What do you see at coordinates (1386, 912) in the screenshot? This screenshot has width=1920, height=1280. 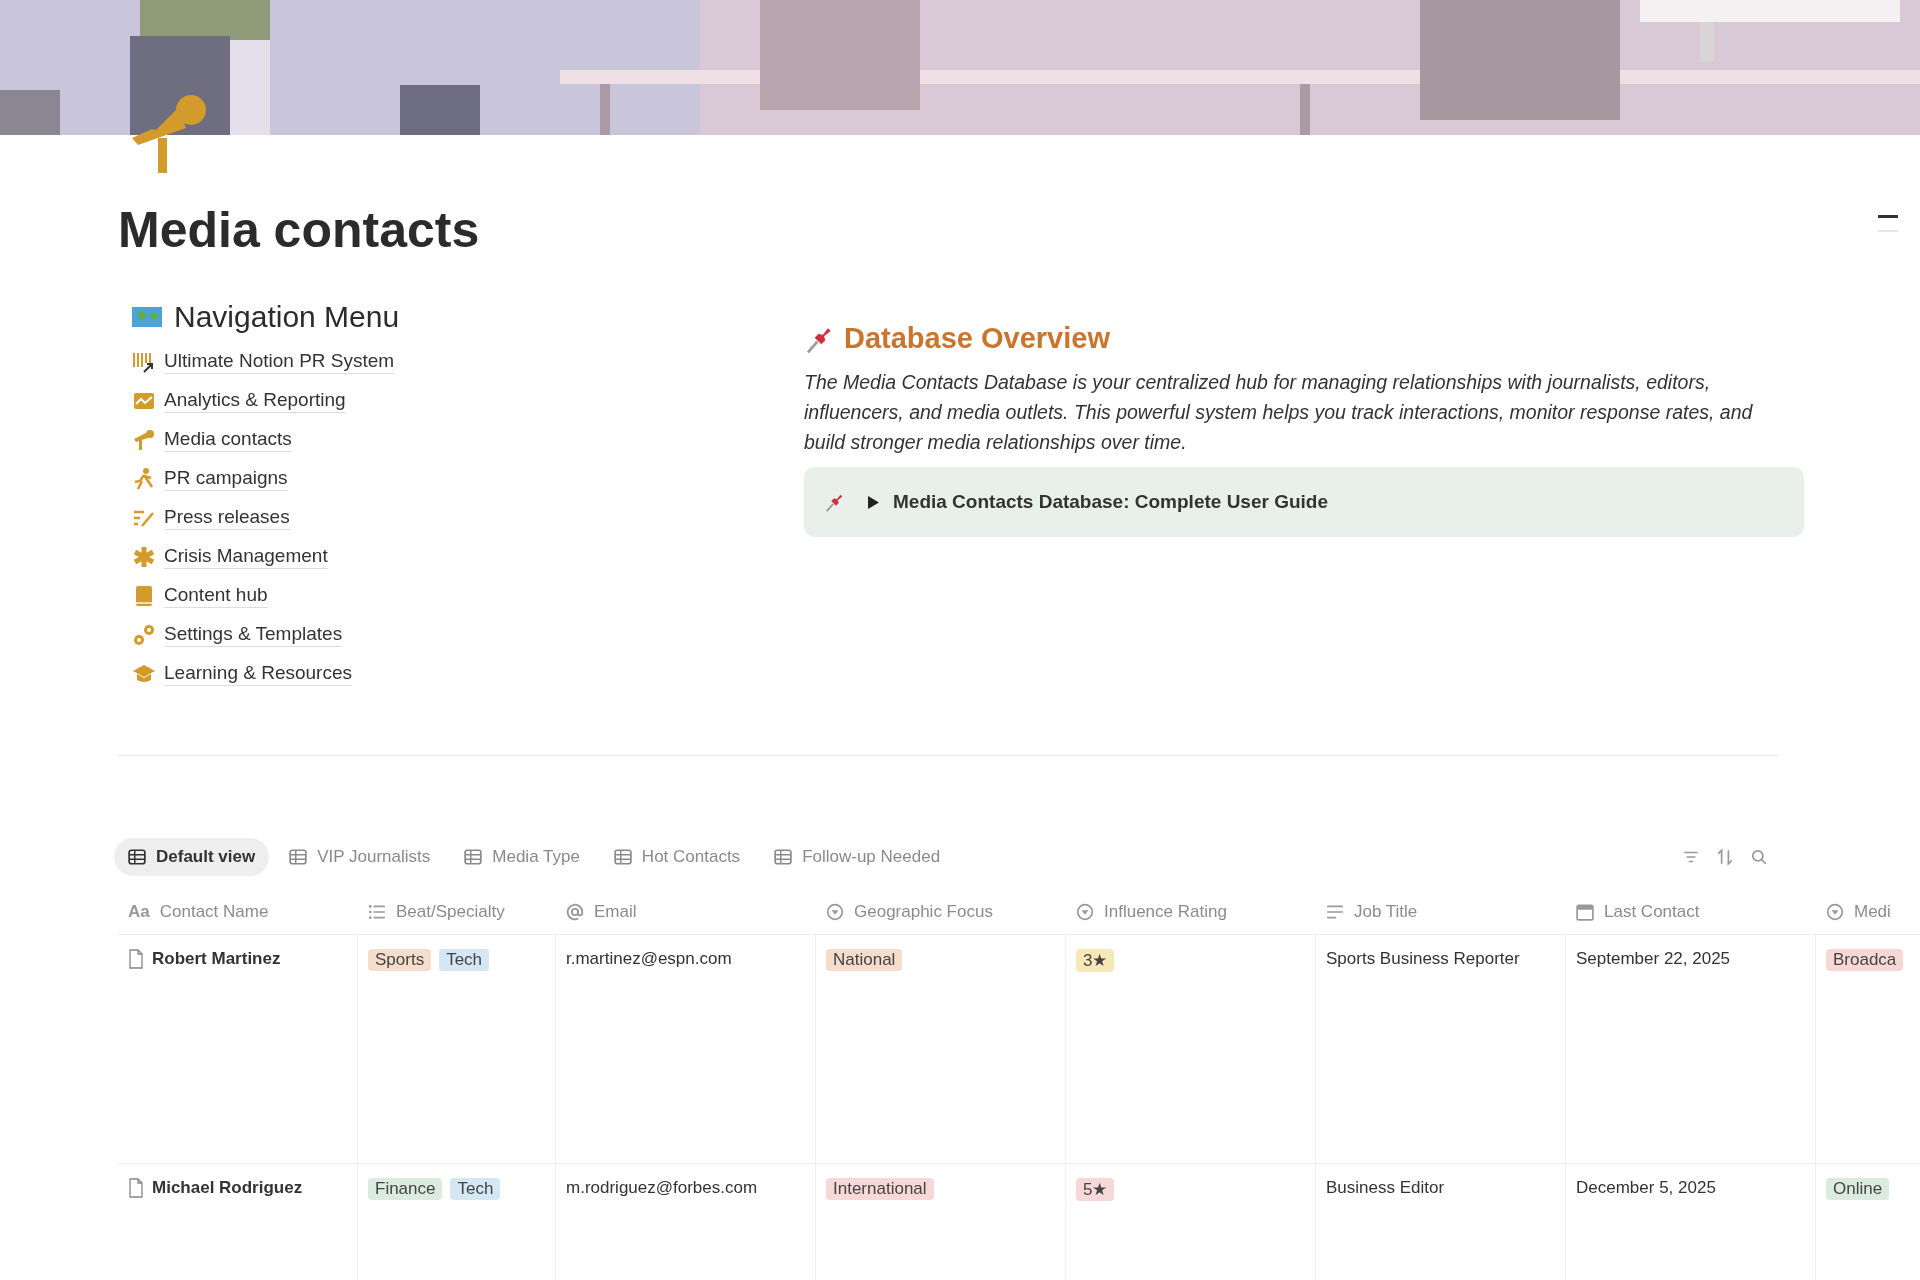 I see `column-header: Job Title` at bounding box center [1386, 912].